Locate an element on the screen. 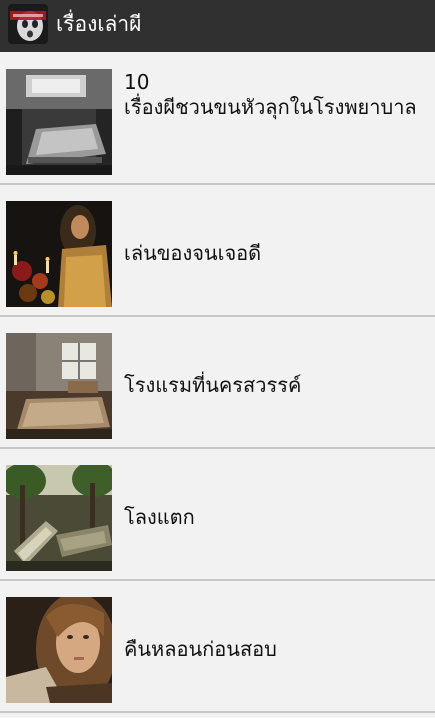 The image size is (435, 718). story-title: โรงแรมที่นครสวรรค์ is located at coordinates (213, 385).